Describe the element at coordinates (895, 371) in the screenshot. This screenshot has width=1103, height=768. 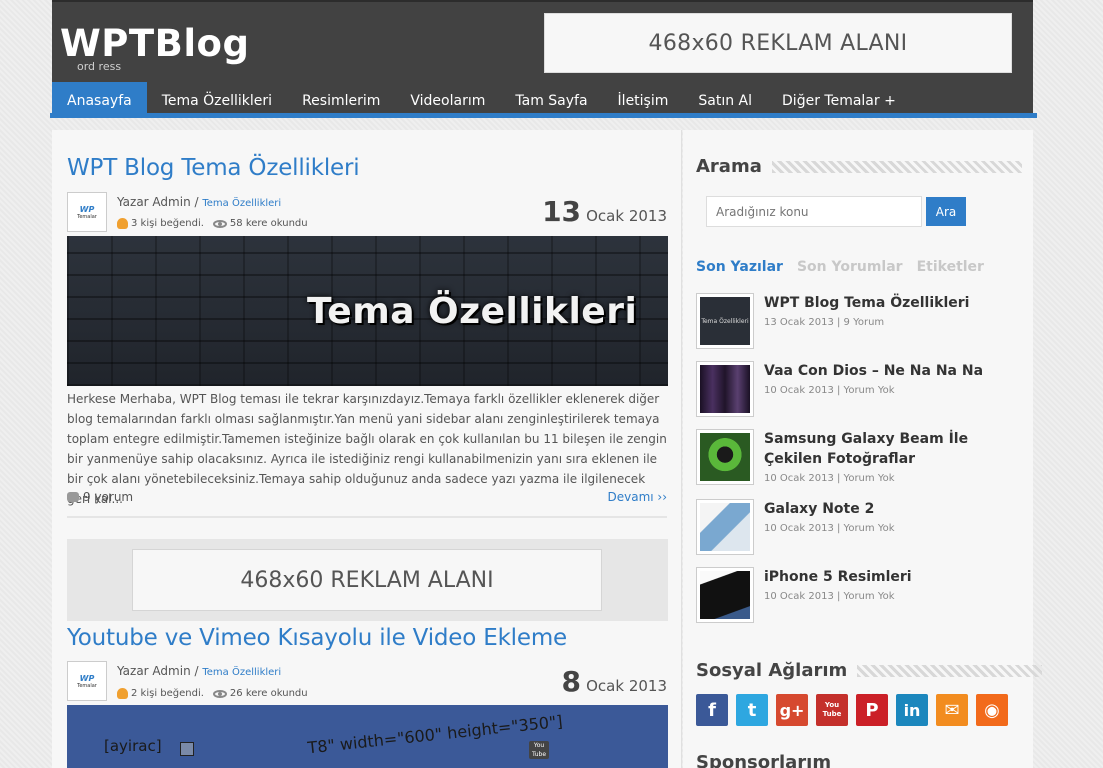
I see `recent-post-title: Vaa Con Dios – Ne Na Na Na` at that location.